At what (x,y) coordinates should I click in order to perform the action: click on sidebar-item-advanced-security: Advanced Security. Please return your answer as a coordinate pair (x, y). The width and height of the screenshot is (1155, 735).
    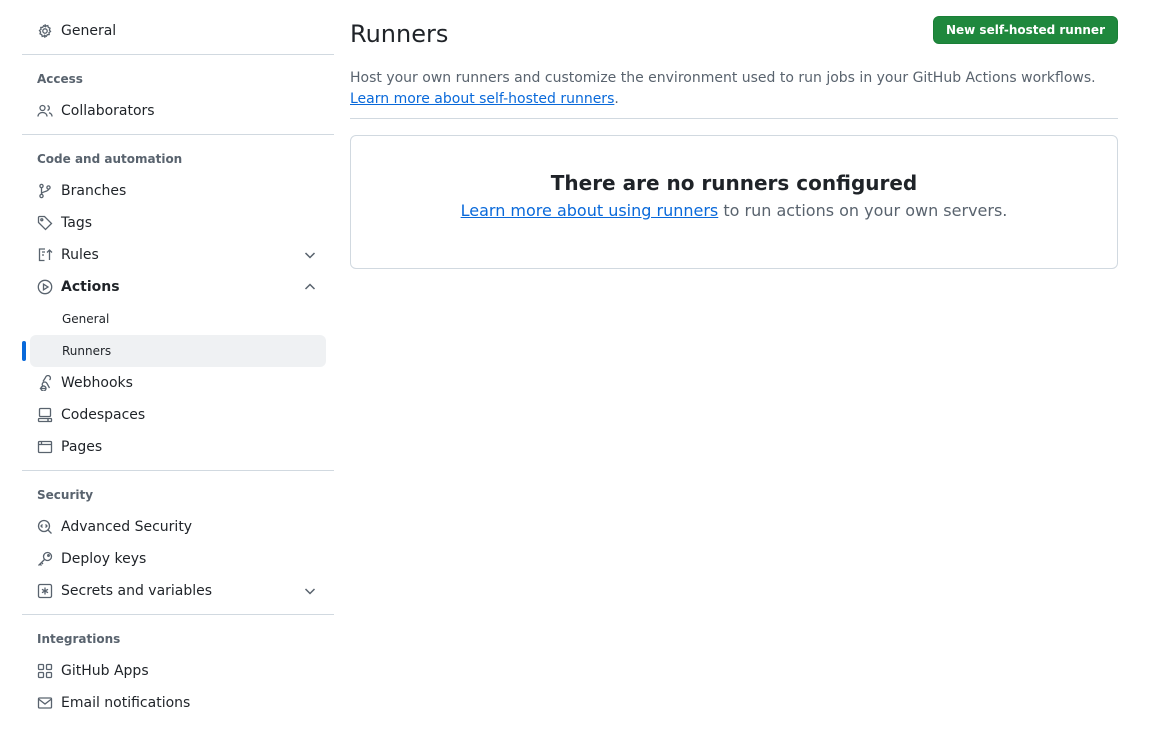
    Looking at the image, I should click on (178, 527).